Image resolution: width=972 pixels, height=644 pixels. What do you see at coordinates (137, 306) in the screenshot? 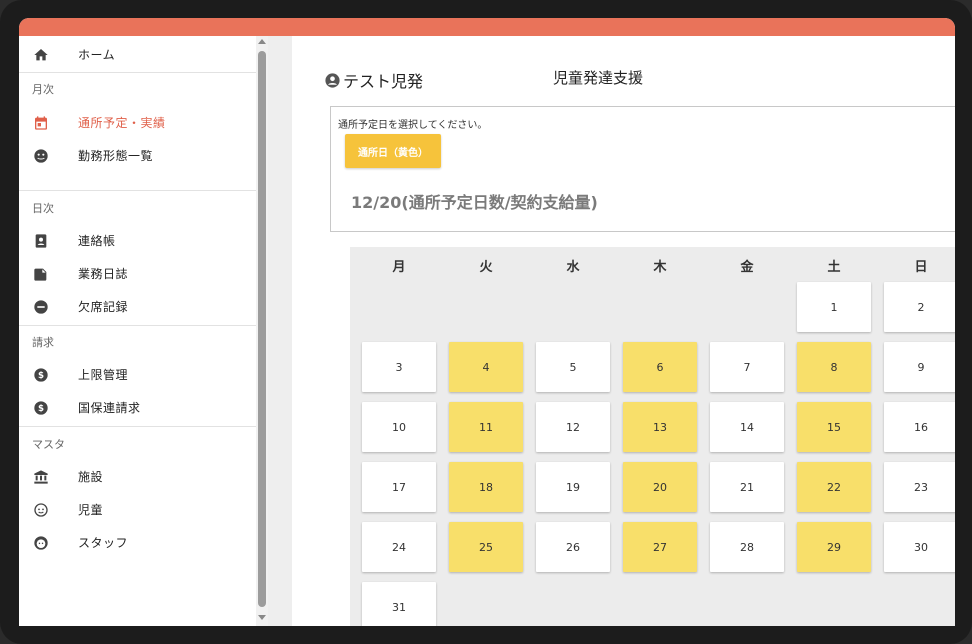
I see `sidebar-item-absence-record: 欠席記録` at bounding box center [137, 306].